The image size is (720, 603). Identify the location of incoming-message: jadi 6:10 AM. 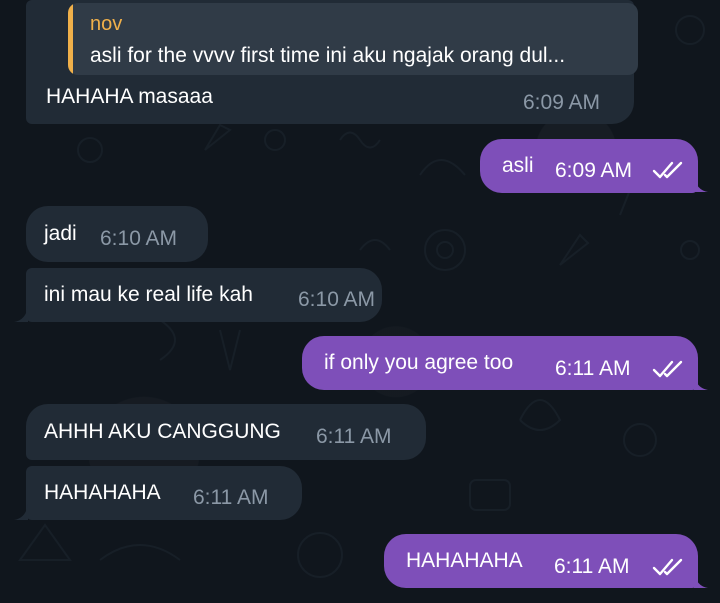
(117, 234).